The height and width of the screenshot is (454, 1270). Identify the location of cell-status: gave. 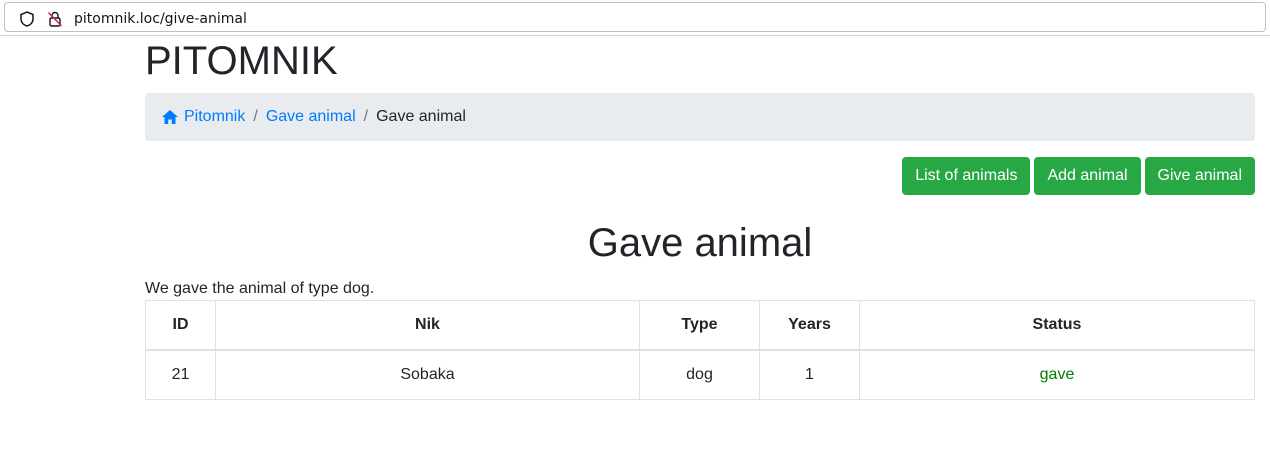
(1057, 374).